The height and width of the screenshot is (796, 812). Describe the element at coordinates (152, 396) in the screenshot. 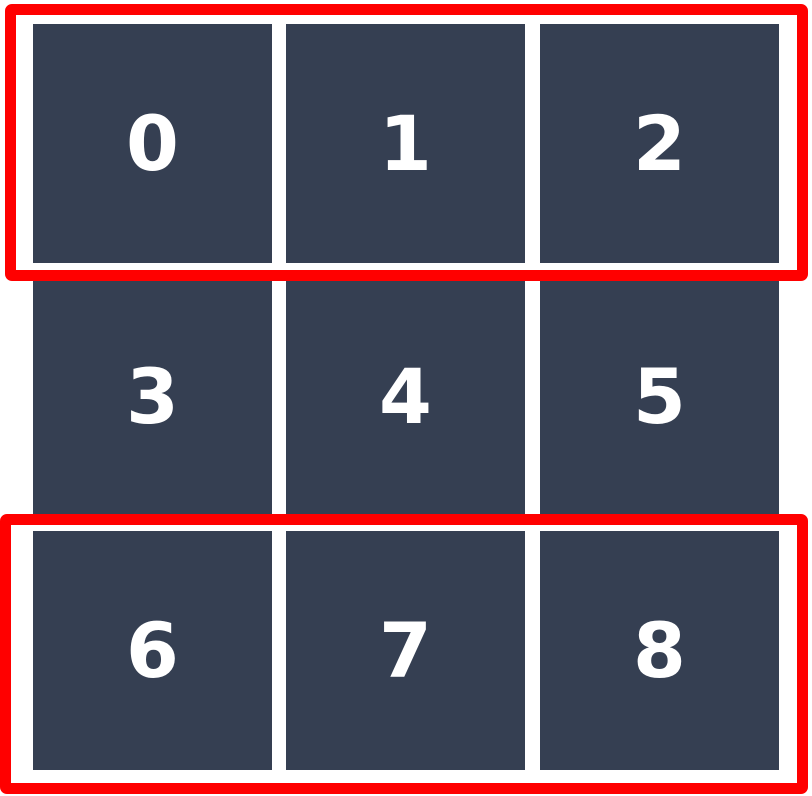

I see `grid-cell-3: 3` at that location.